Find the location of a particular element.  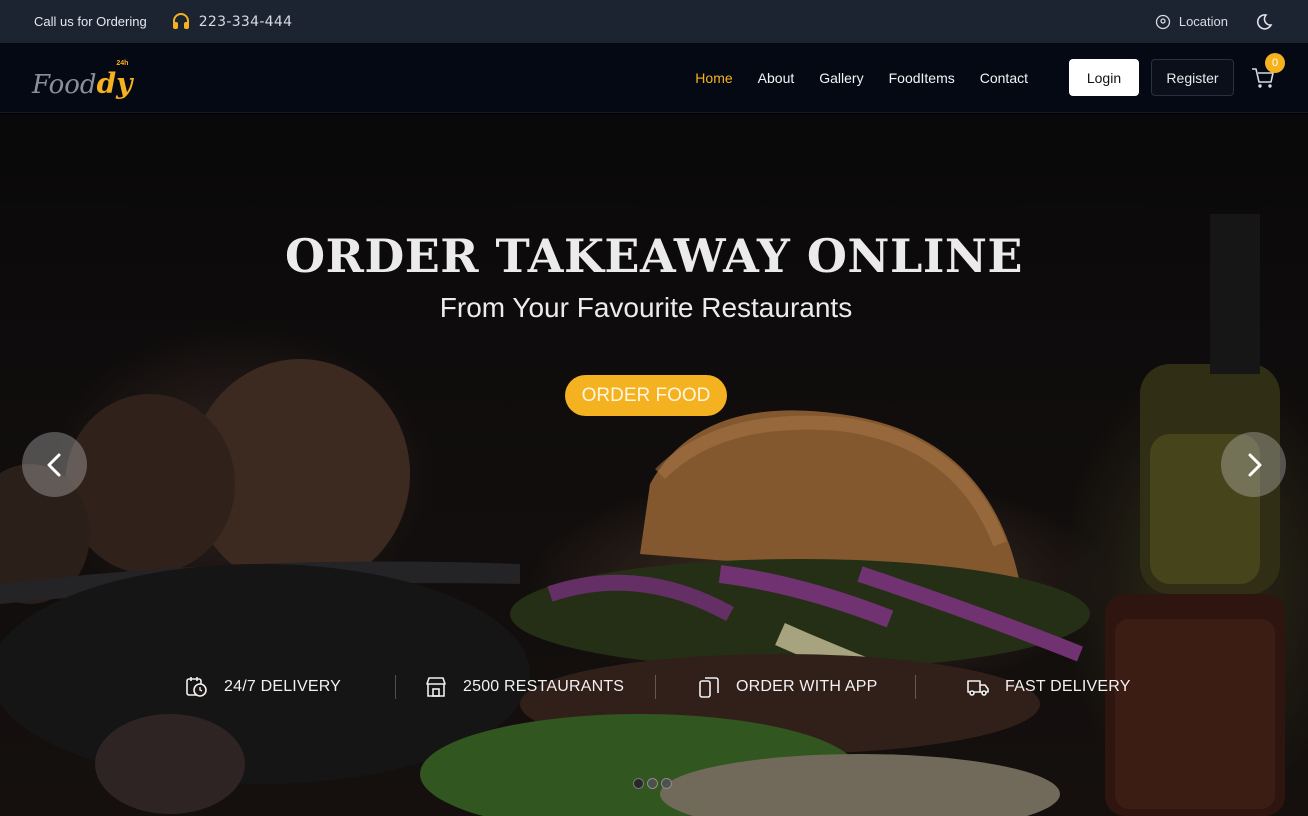

register-button: Register is located at coordinates (1192, 77).